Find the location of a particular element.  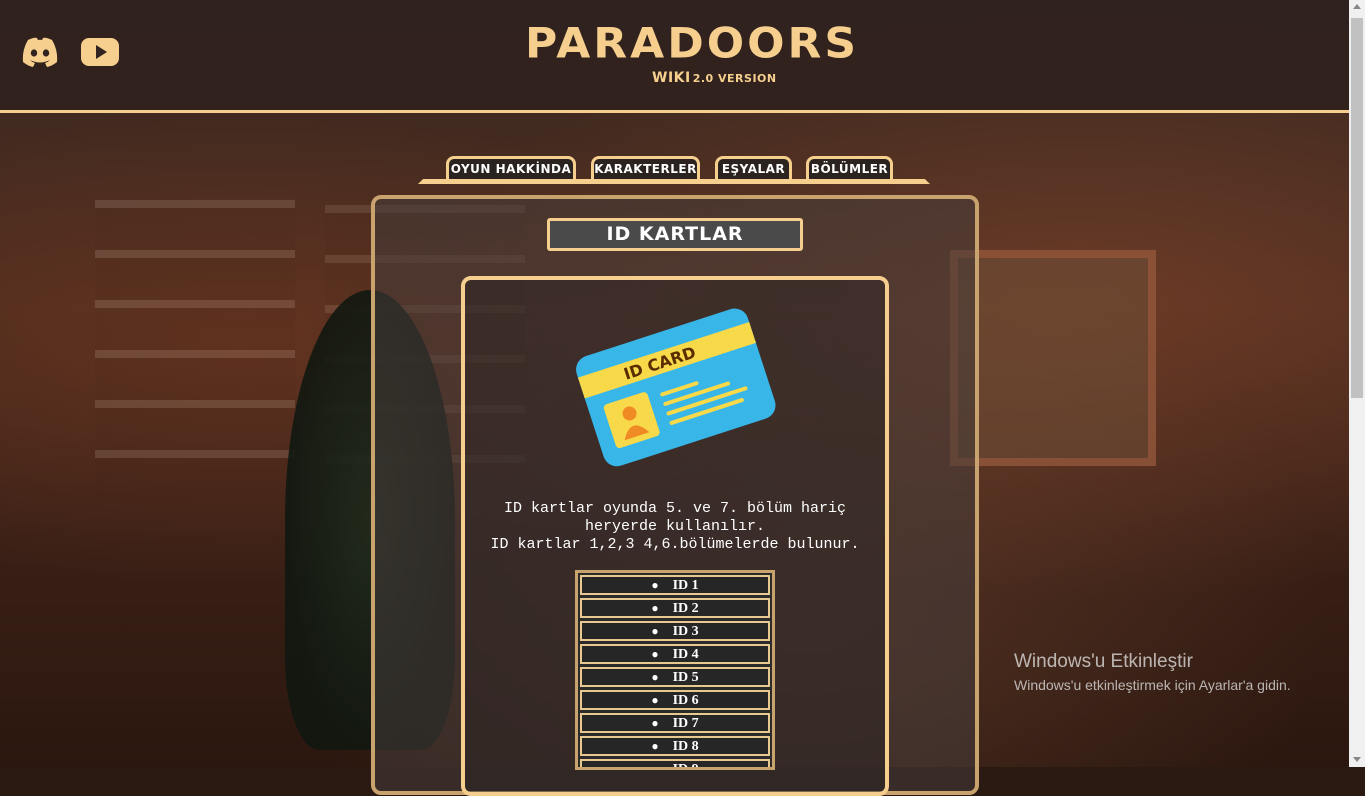

tab-bolumler: BÖLÜMLER is located at coordinates (849, 167).